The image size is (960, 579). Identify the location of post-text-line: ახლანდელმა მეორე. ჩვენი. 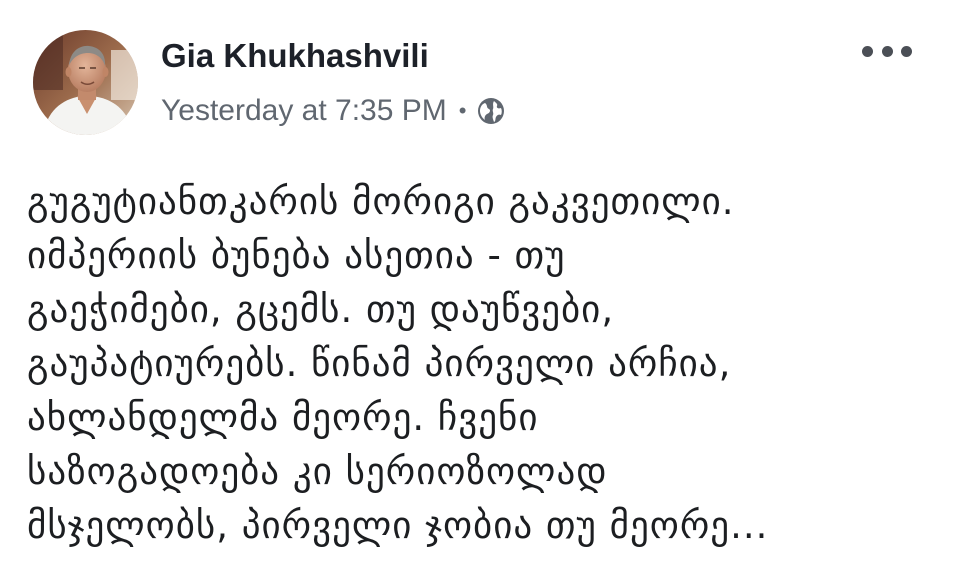
(283, 417).